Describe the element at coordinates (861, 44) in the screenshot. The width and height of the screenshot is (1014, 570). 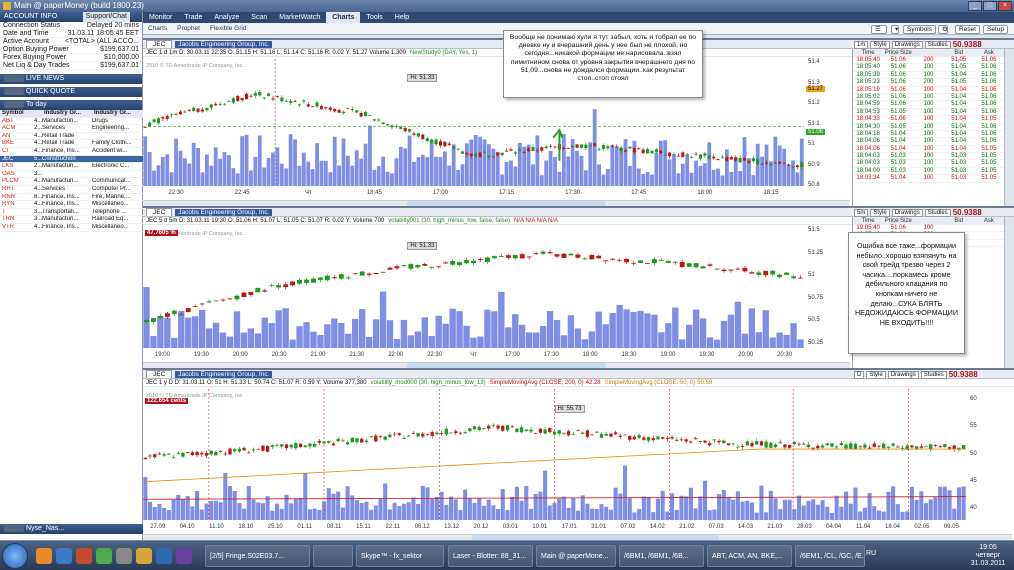
I see `aggregation-button: 1m` at that location.